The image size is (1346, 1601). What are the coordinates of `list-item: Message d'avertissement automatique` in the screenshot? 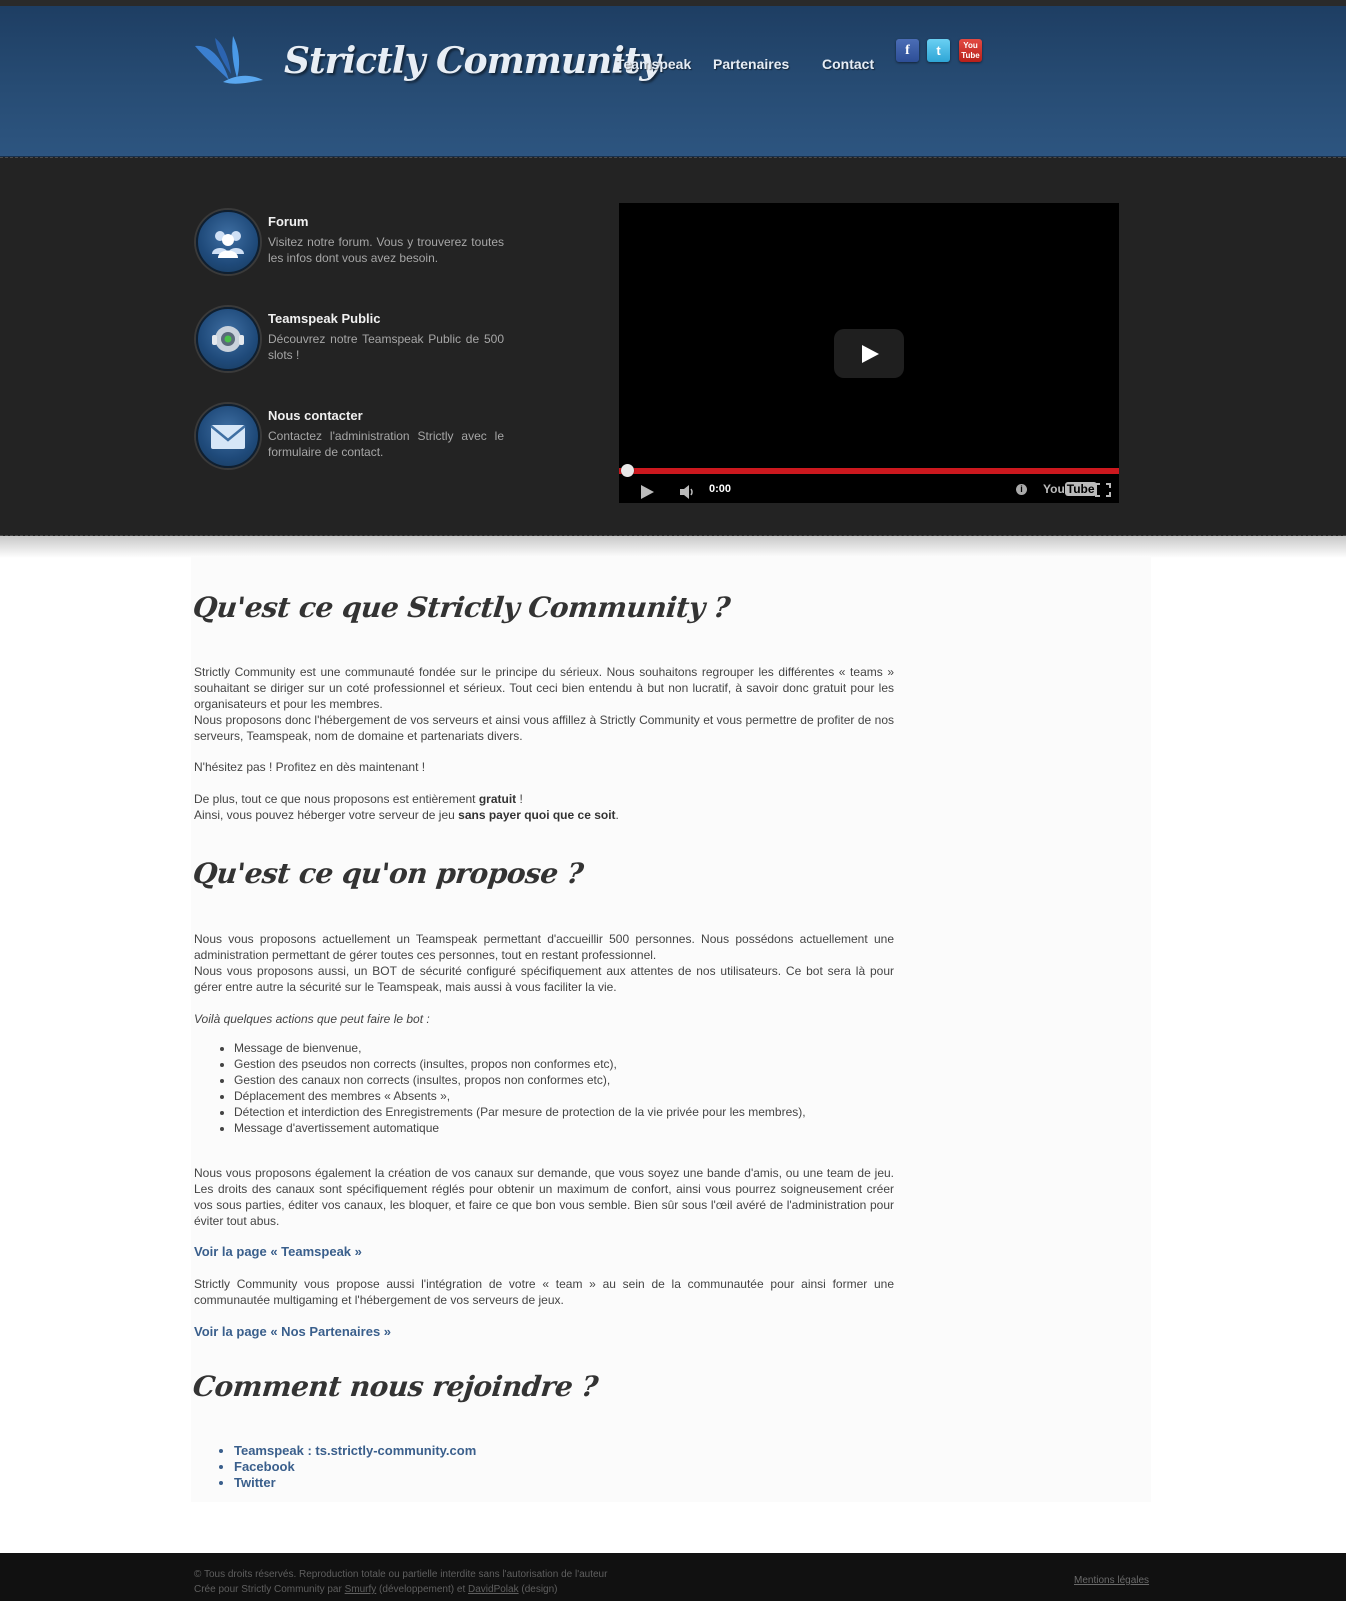 It's located at (520, 1128).